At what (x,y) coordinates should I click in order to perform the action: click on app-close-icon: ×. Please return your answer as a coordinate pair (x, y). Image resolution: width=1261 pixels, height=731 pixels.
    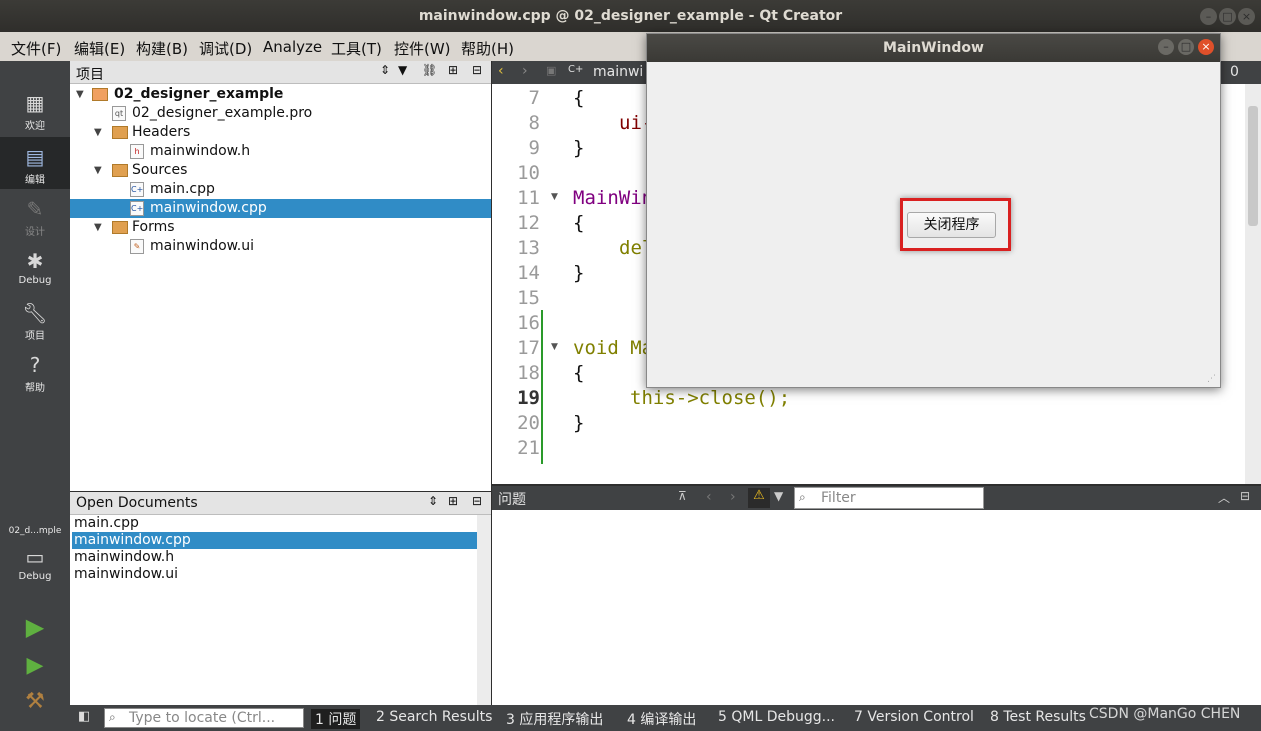
    Looking at the image, I should click on (1206, 47).